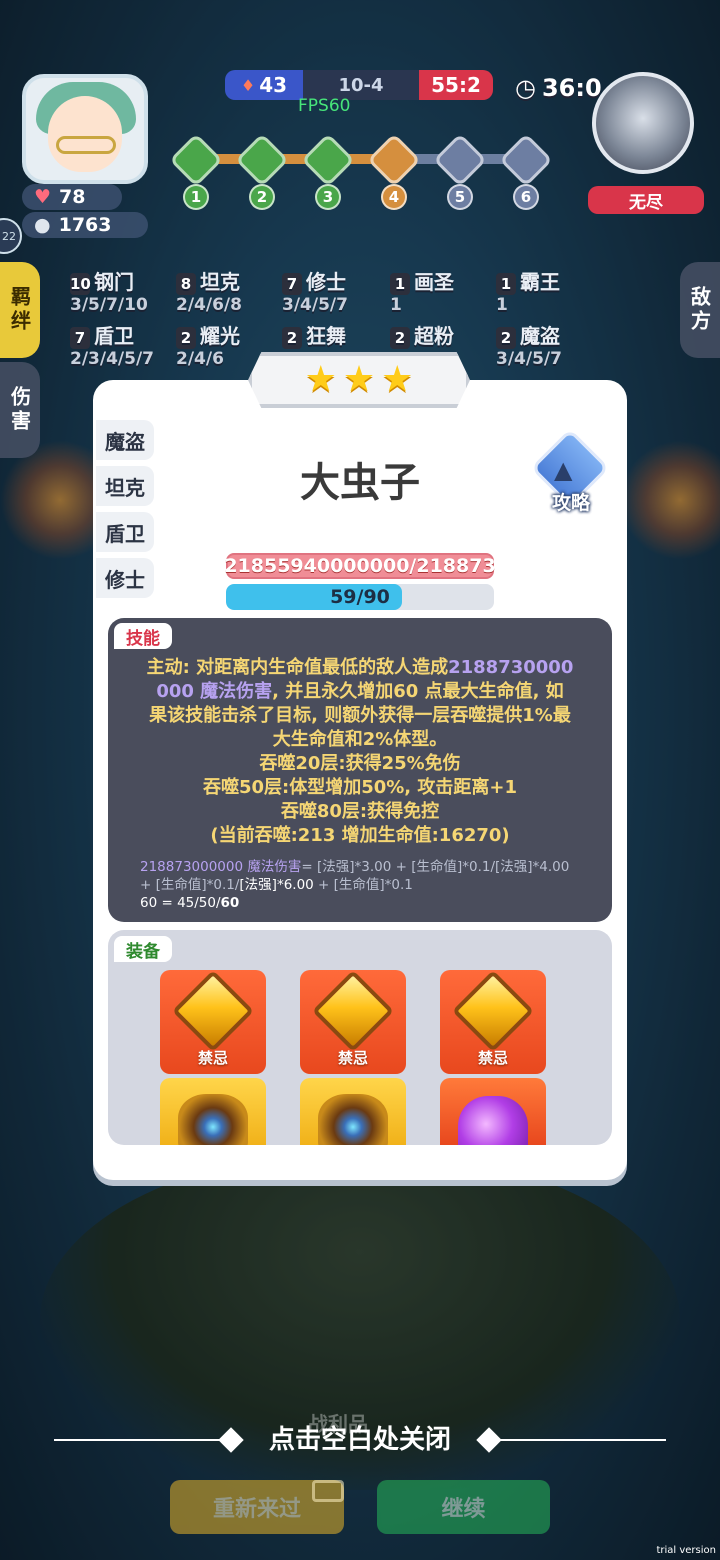  I want to click on trial-watermark: trial version, so click(686, 1550).